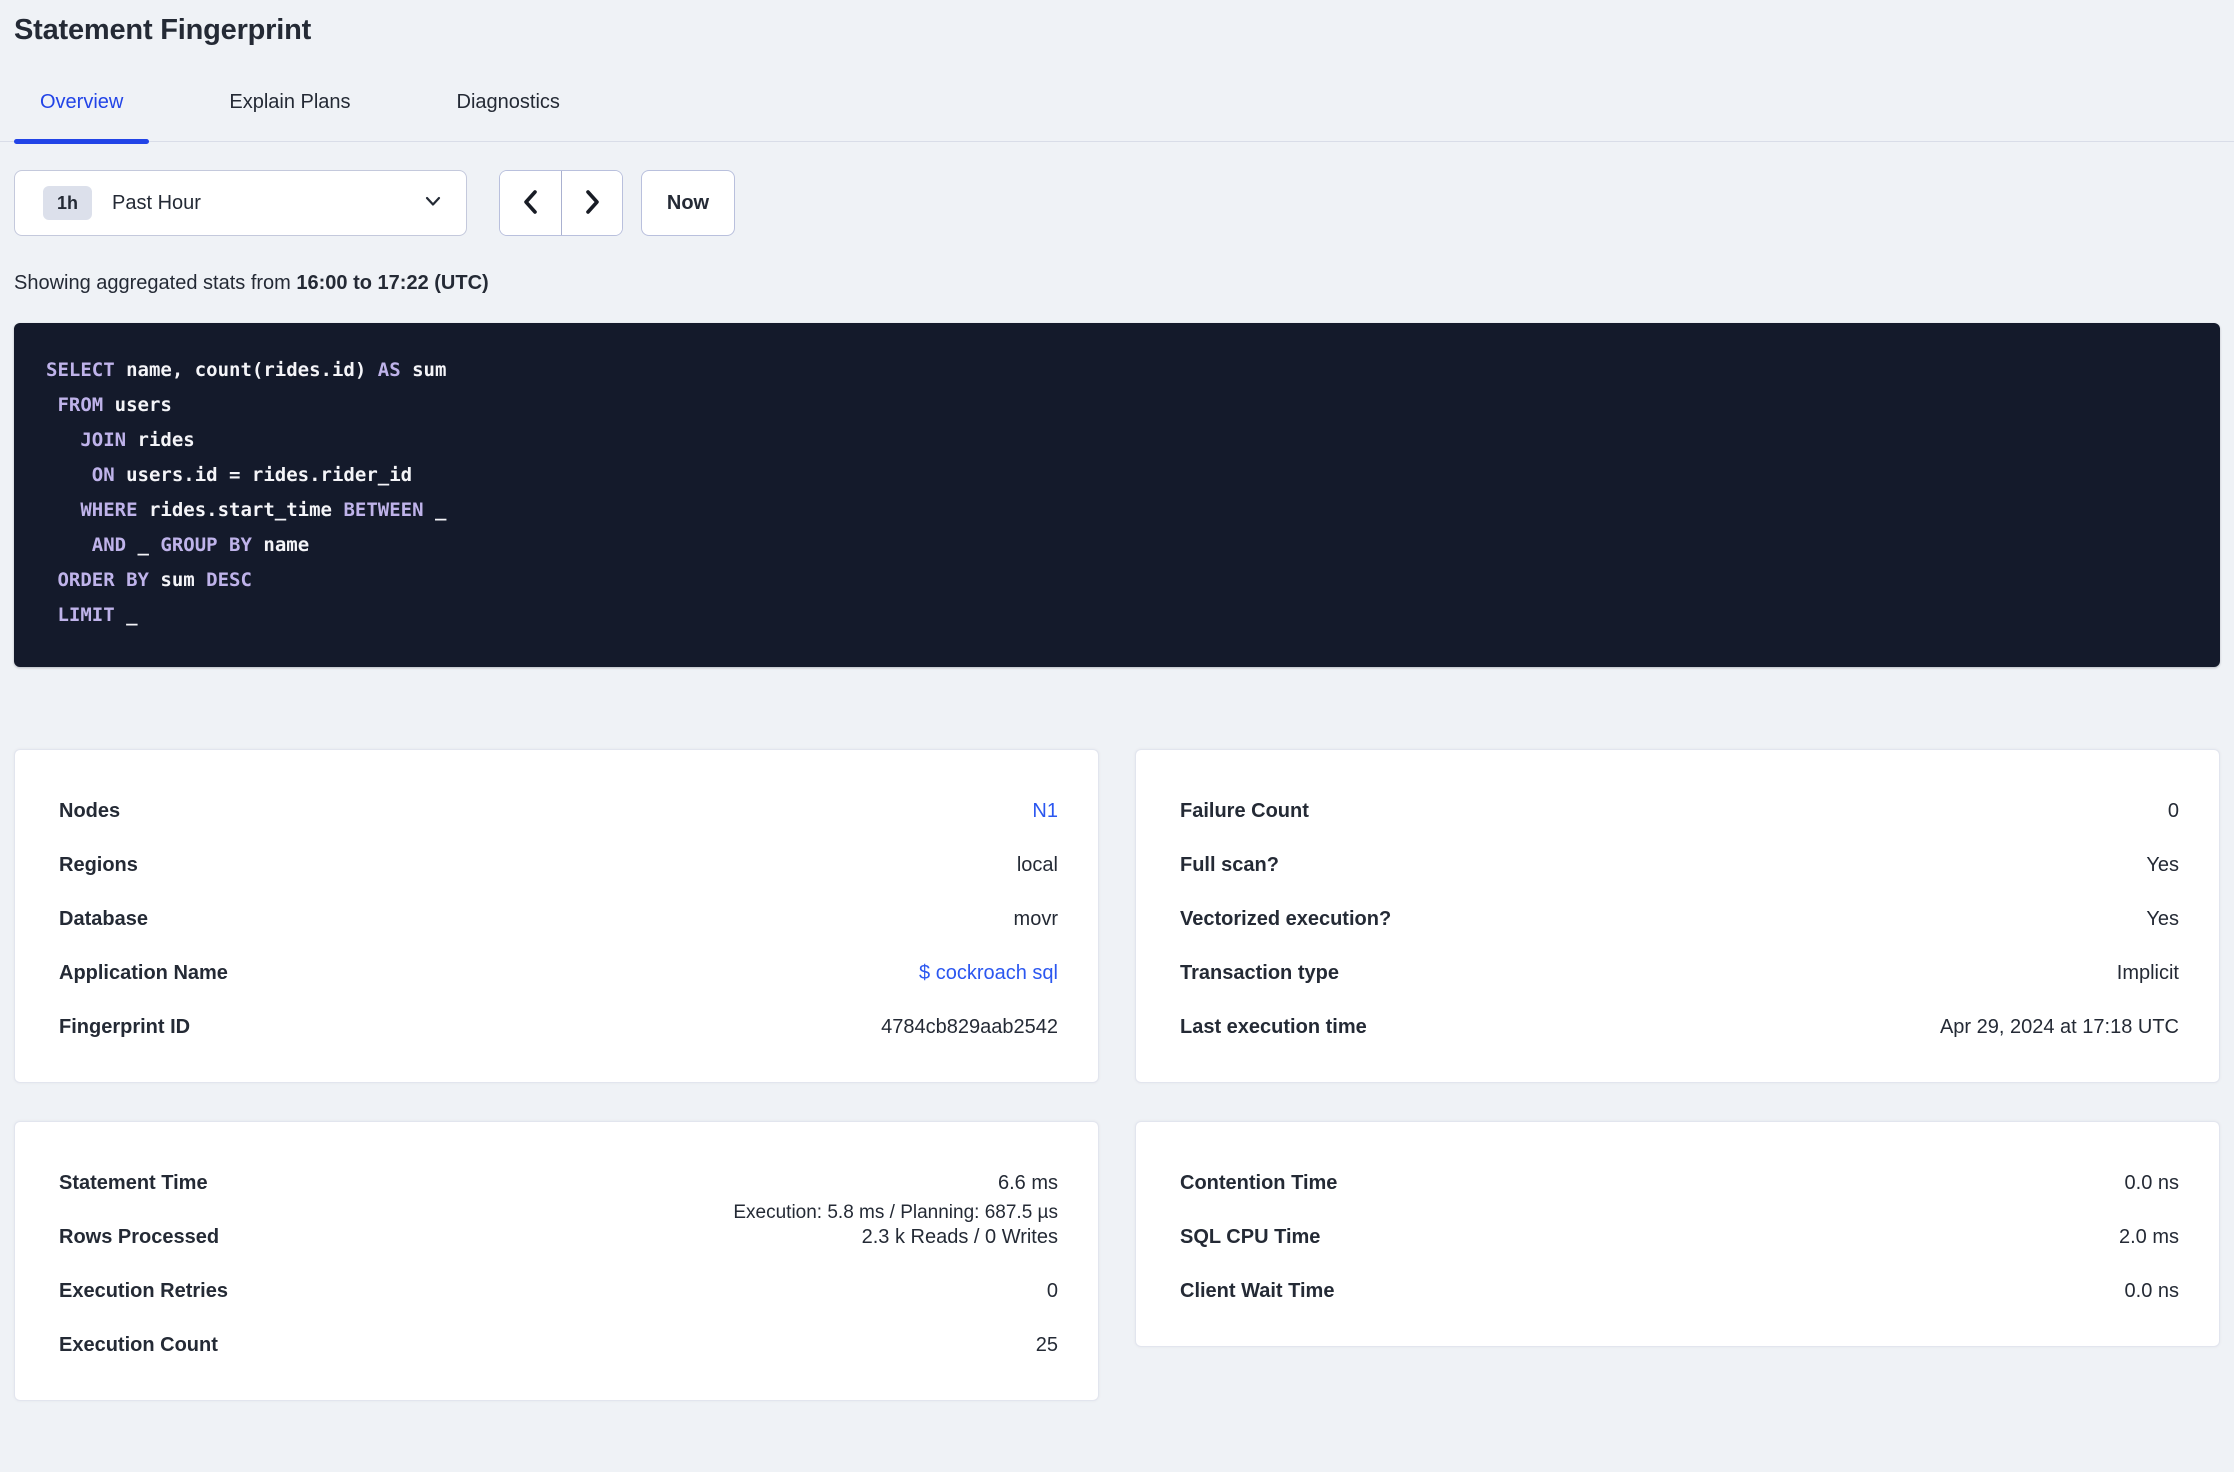 The width and height of the screenshot is (2234, 1472). I want to click on sql-keyword: WHERE, so click(109, 510).